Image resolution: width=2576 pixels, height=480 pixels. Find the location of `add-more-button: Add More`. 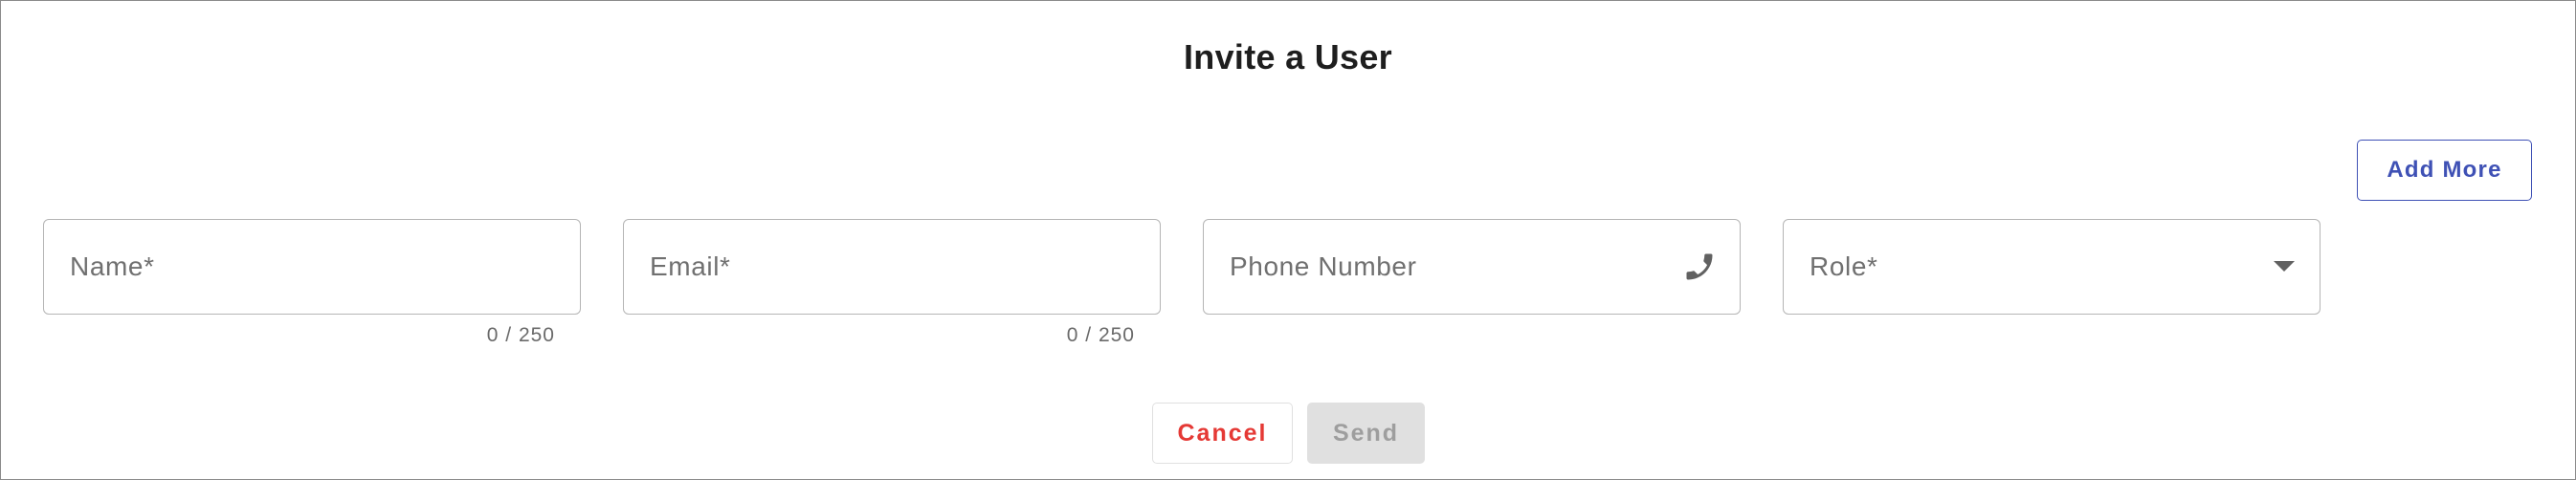

add-more-button: Add More is located at coordinates (2444, 170).